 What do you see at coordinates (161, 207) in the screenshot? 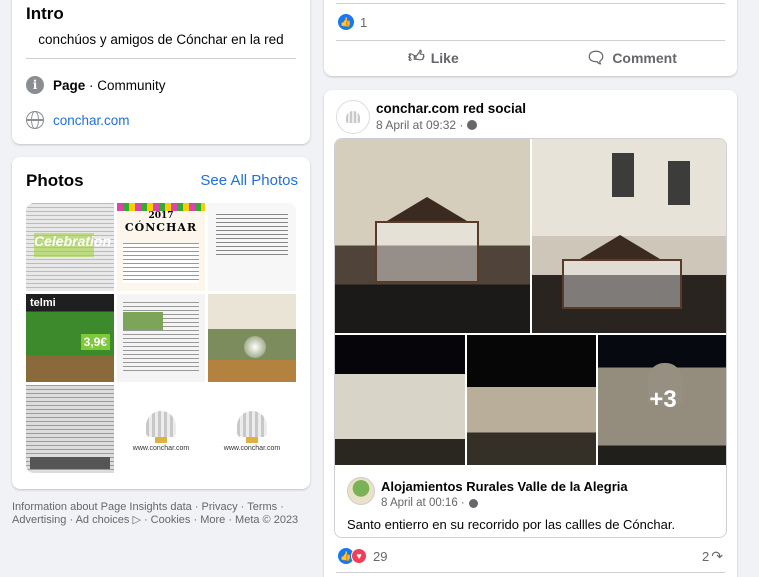
I see `bunting-decoration` at bounding box center [161, 207].